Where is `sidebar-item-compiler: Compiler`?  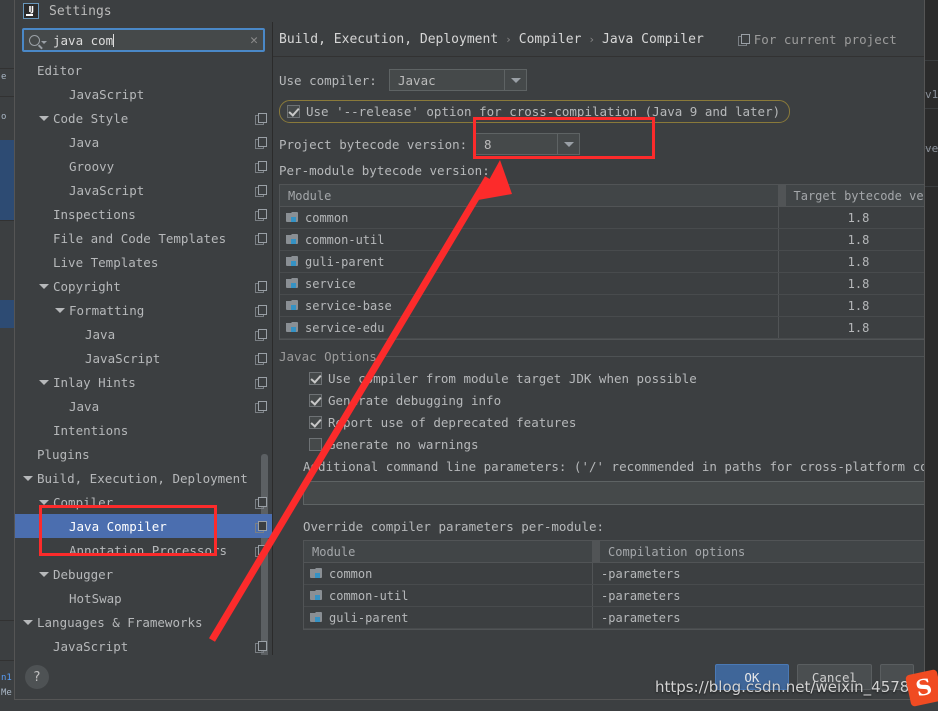 sidebar-item-compiler: Compiler is located at coordinates (143, 502).